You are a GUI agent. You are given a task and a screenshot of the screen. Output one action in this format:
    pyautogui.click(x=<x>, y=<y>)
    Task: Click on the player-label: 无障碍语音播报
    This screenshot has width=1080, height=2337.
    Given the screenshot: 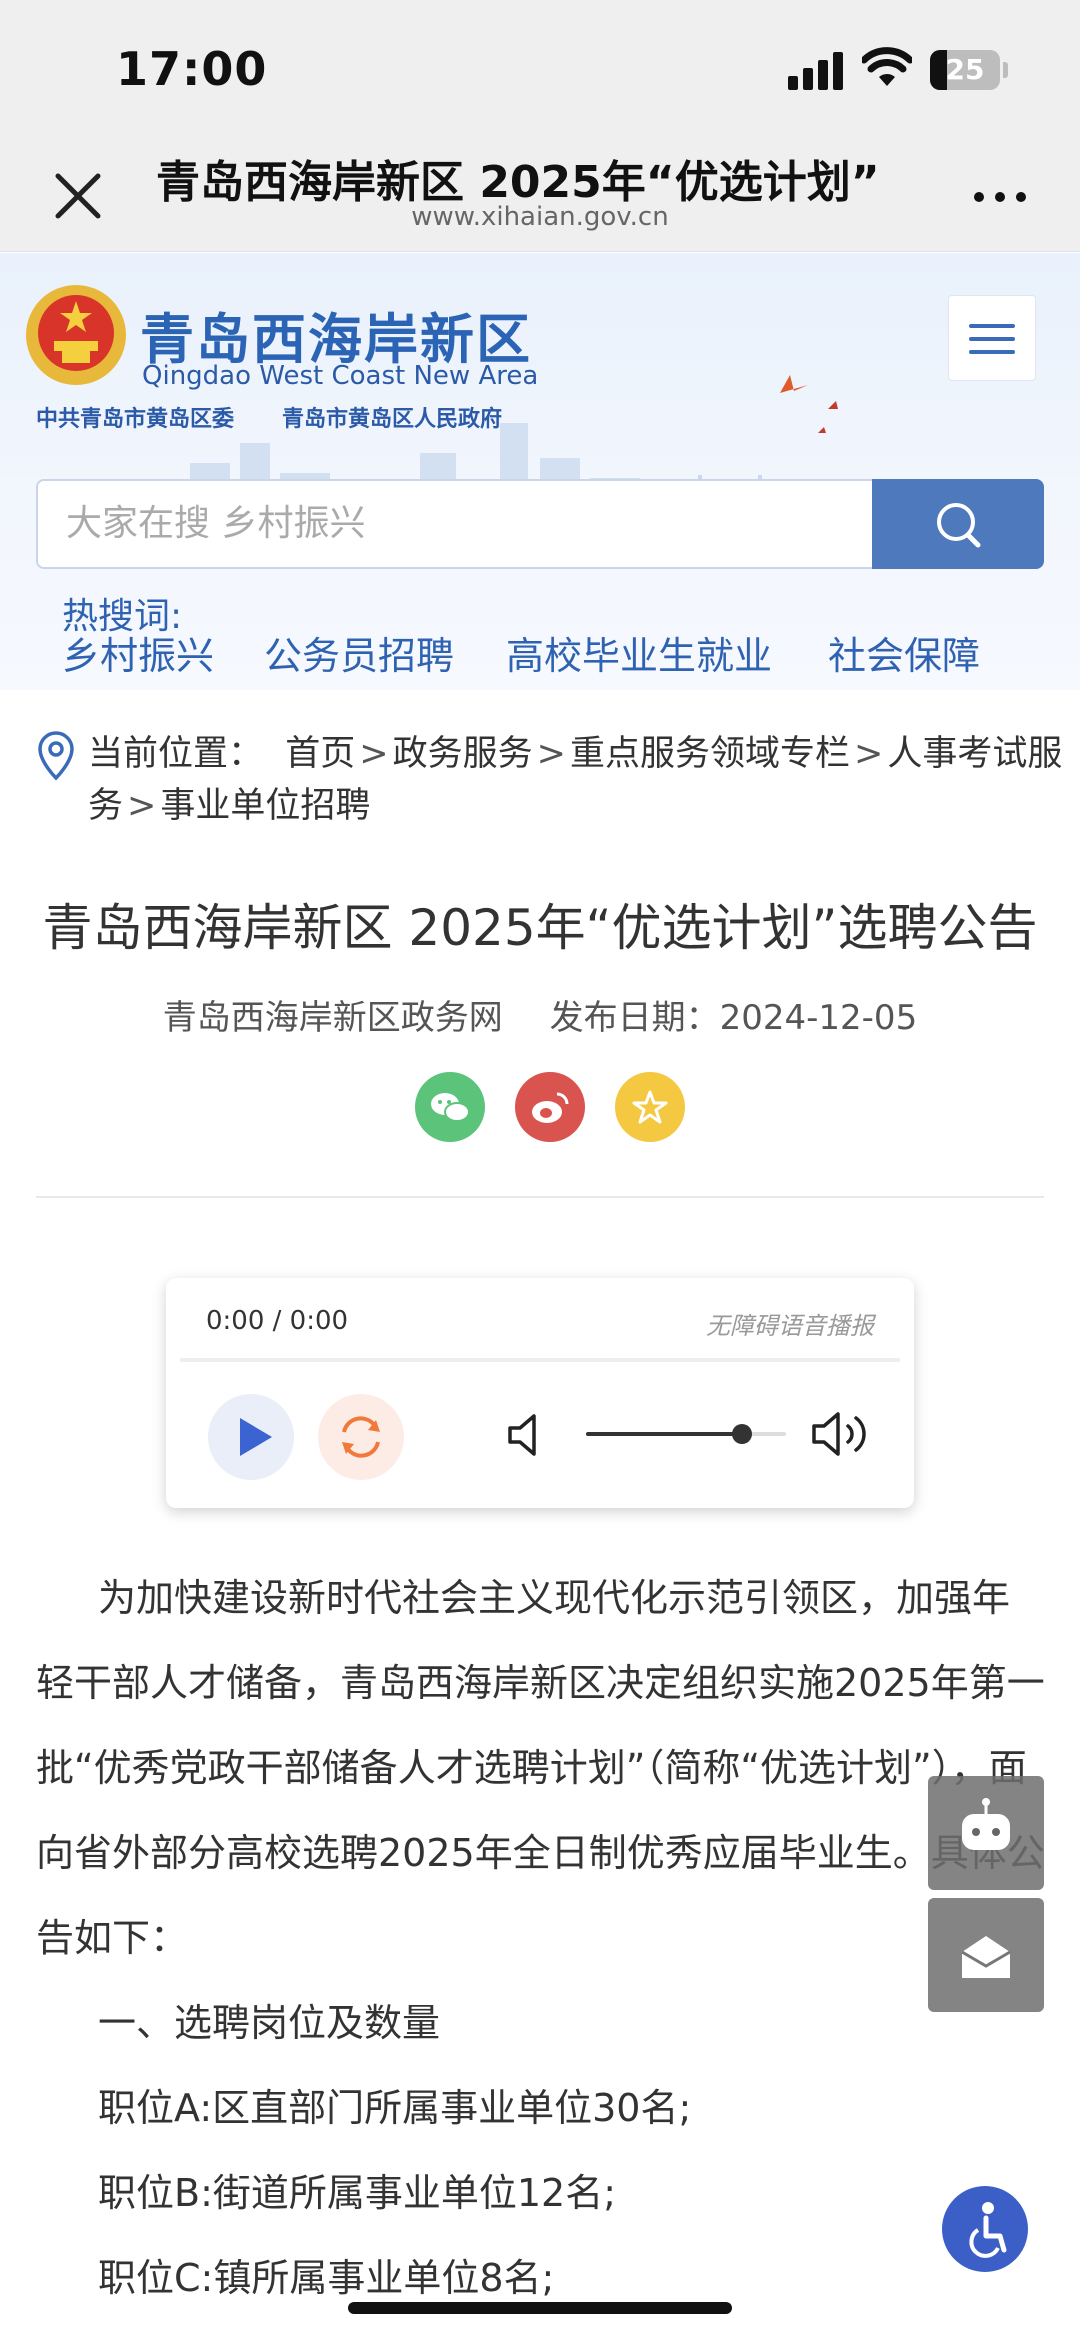 What is the action you would take?
    pyautogui.click(x=790, y=1326)
    